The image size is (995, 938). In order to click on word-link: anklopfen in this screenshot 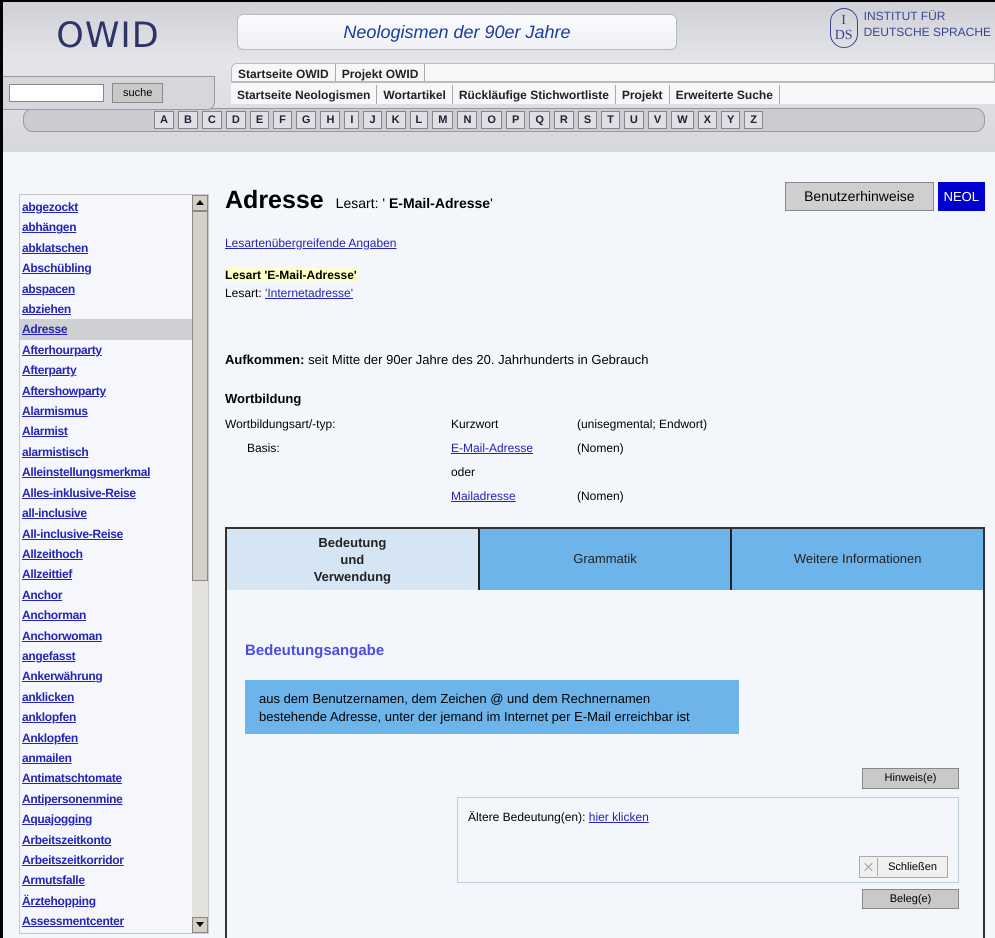, I will do `click(106, 717)`.